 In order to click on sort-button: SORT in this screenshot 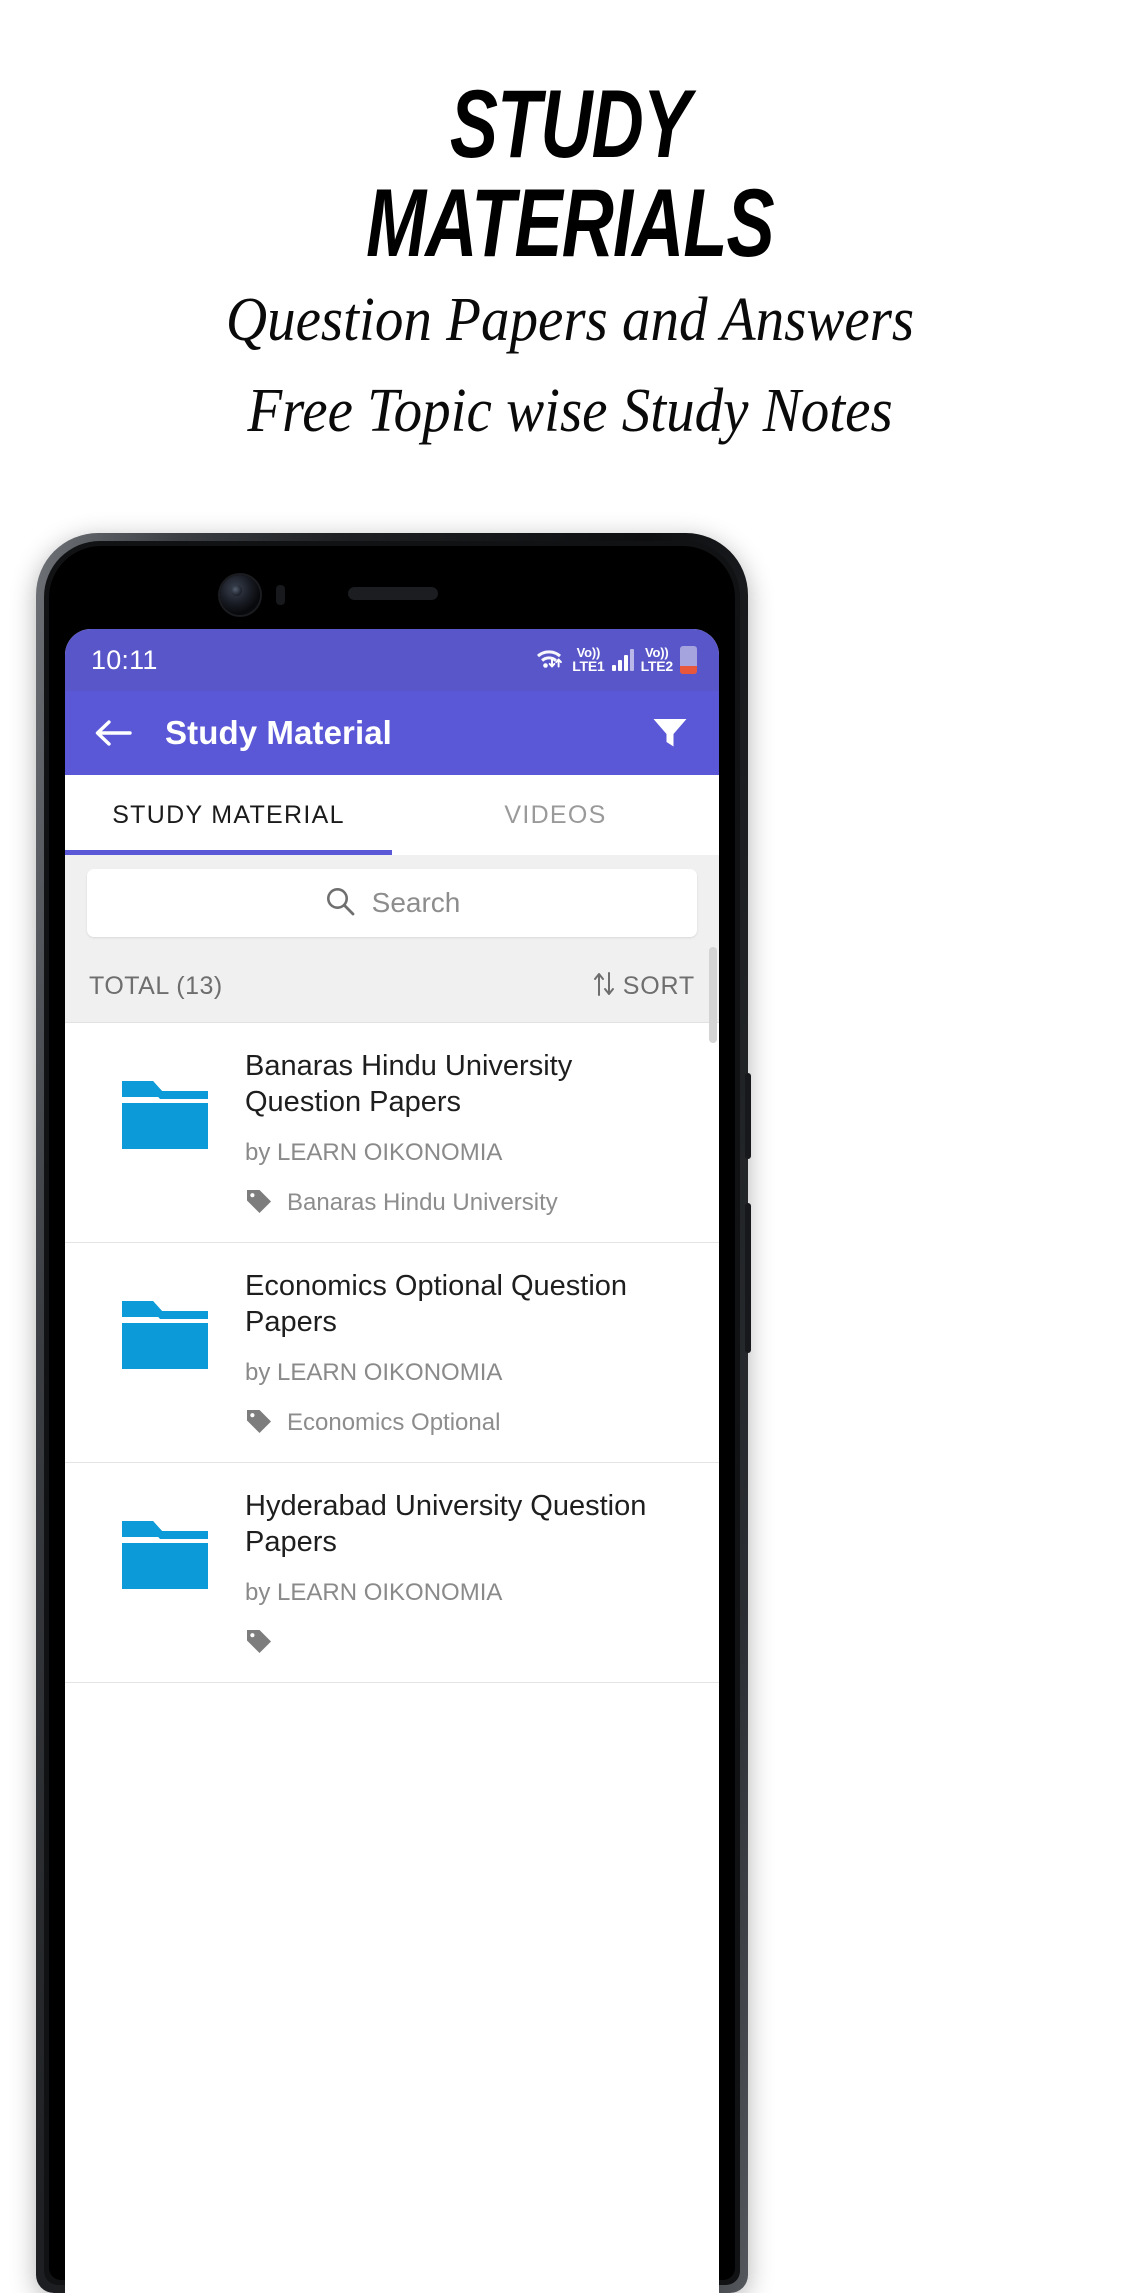, I will do `click(644, 986)`.